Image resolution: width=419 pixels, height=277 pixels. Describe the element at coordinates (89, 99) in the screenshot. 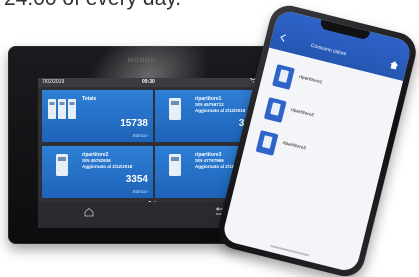

I see `tile-title: Totale` at that location.